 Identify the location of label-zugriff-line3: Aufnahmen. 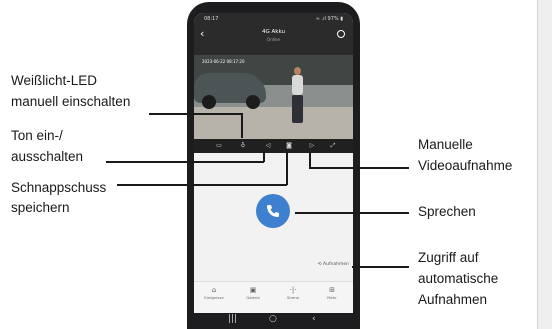
(453, 299).